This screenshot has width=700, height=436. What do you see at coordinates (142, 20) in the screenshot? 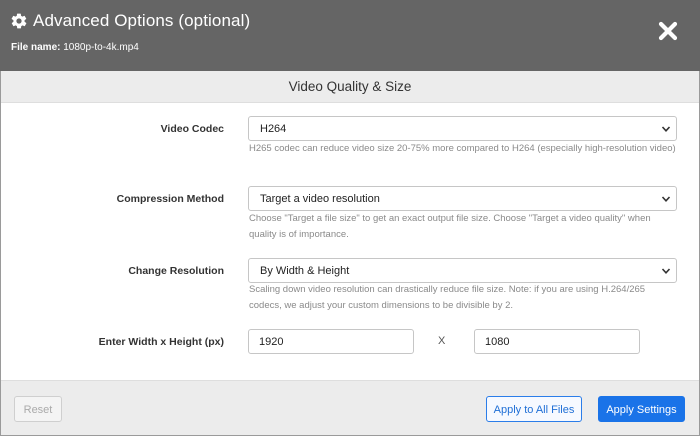
I see `dialog-title: Advanced Options (optional)` at bounding box center [142, 20].